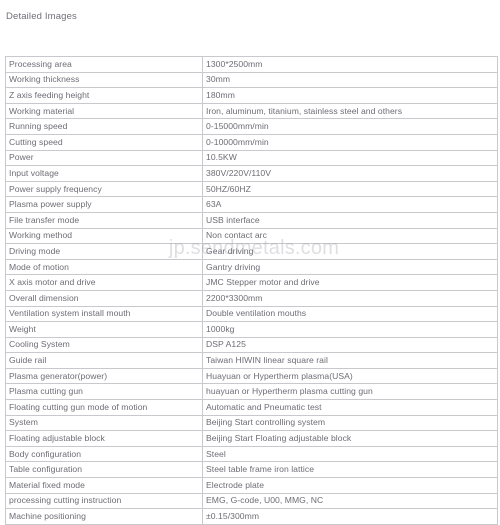 Image resolution: width=500 pixels, height=525 pixels. Describe the element at coordinates (104, 454) in the screenshot. I see `spec-label-cell: Body configuration` at that location.